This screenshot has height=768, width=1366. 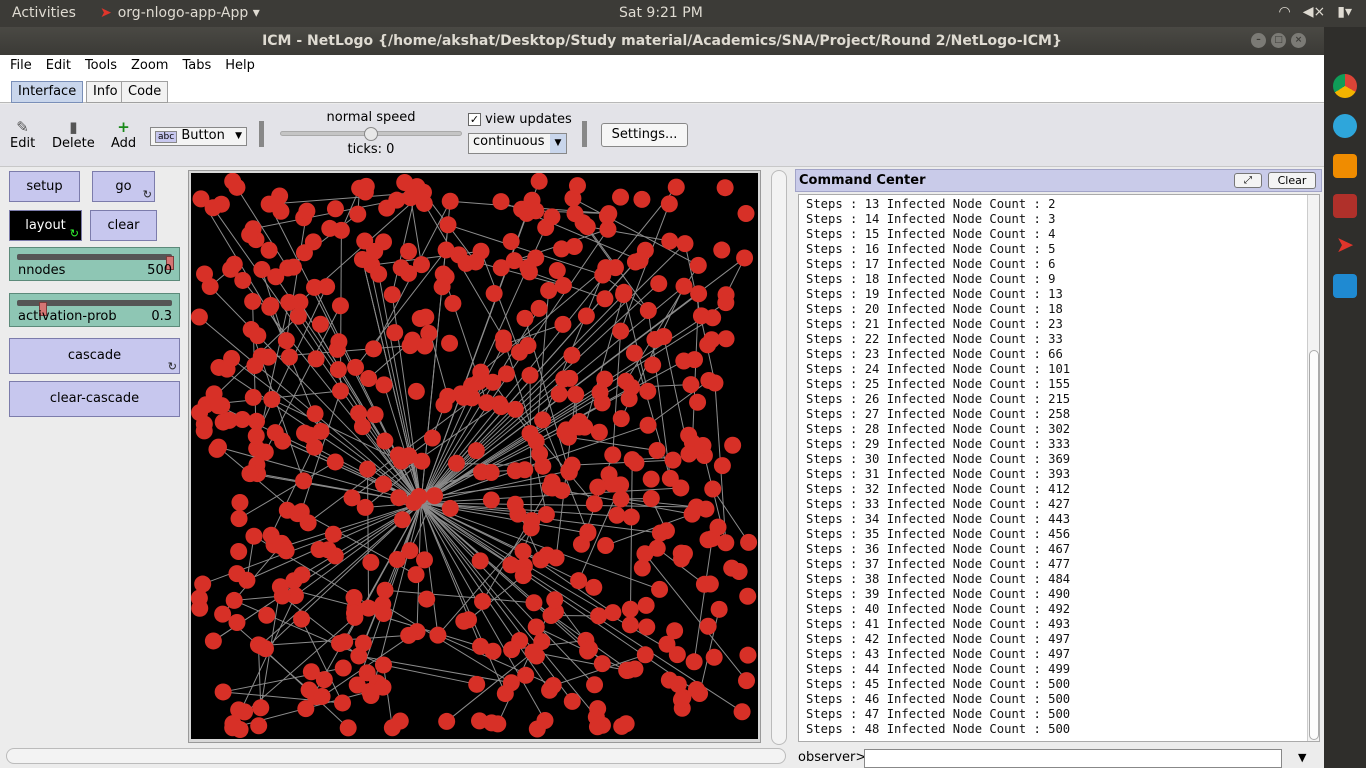 I want to click on clock: Sat 9:21 PM, so click(x=661, y=13).